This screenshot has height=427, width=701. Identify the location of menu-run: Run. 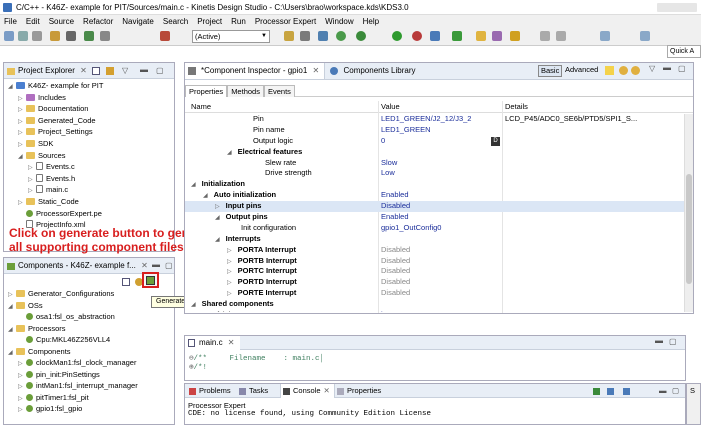
(238, 21).